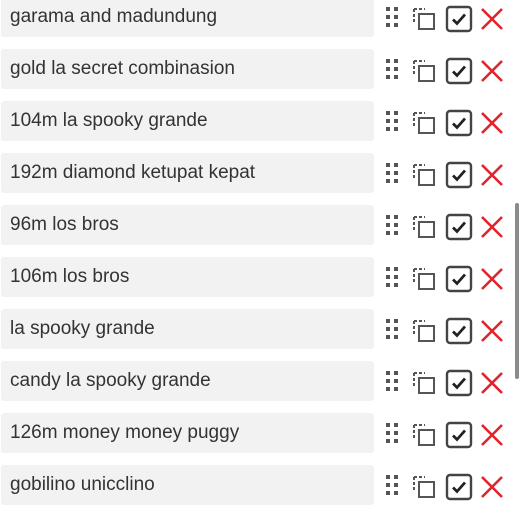 The image size is (523, 523). I want to click on list-item: 192m diamond ketupat kepat, so click(261, 176).